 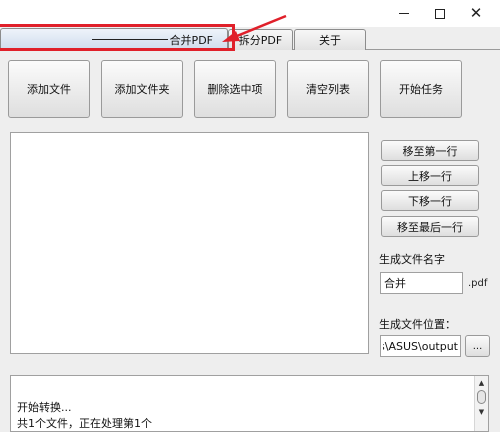 I want to click on tab-strip: 合并PDF 拆分PDF 关于, so click(x=250, y=38).